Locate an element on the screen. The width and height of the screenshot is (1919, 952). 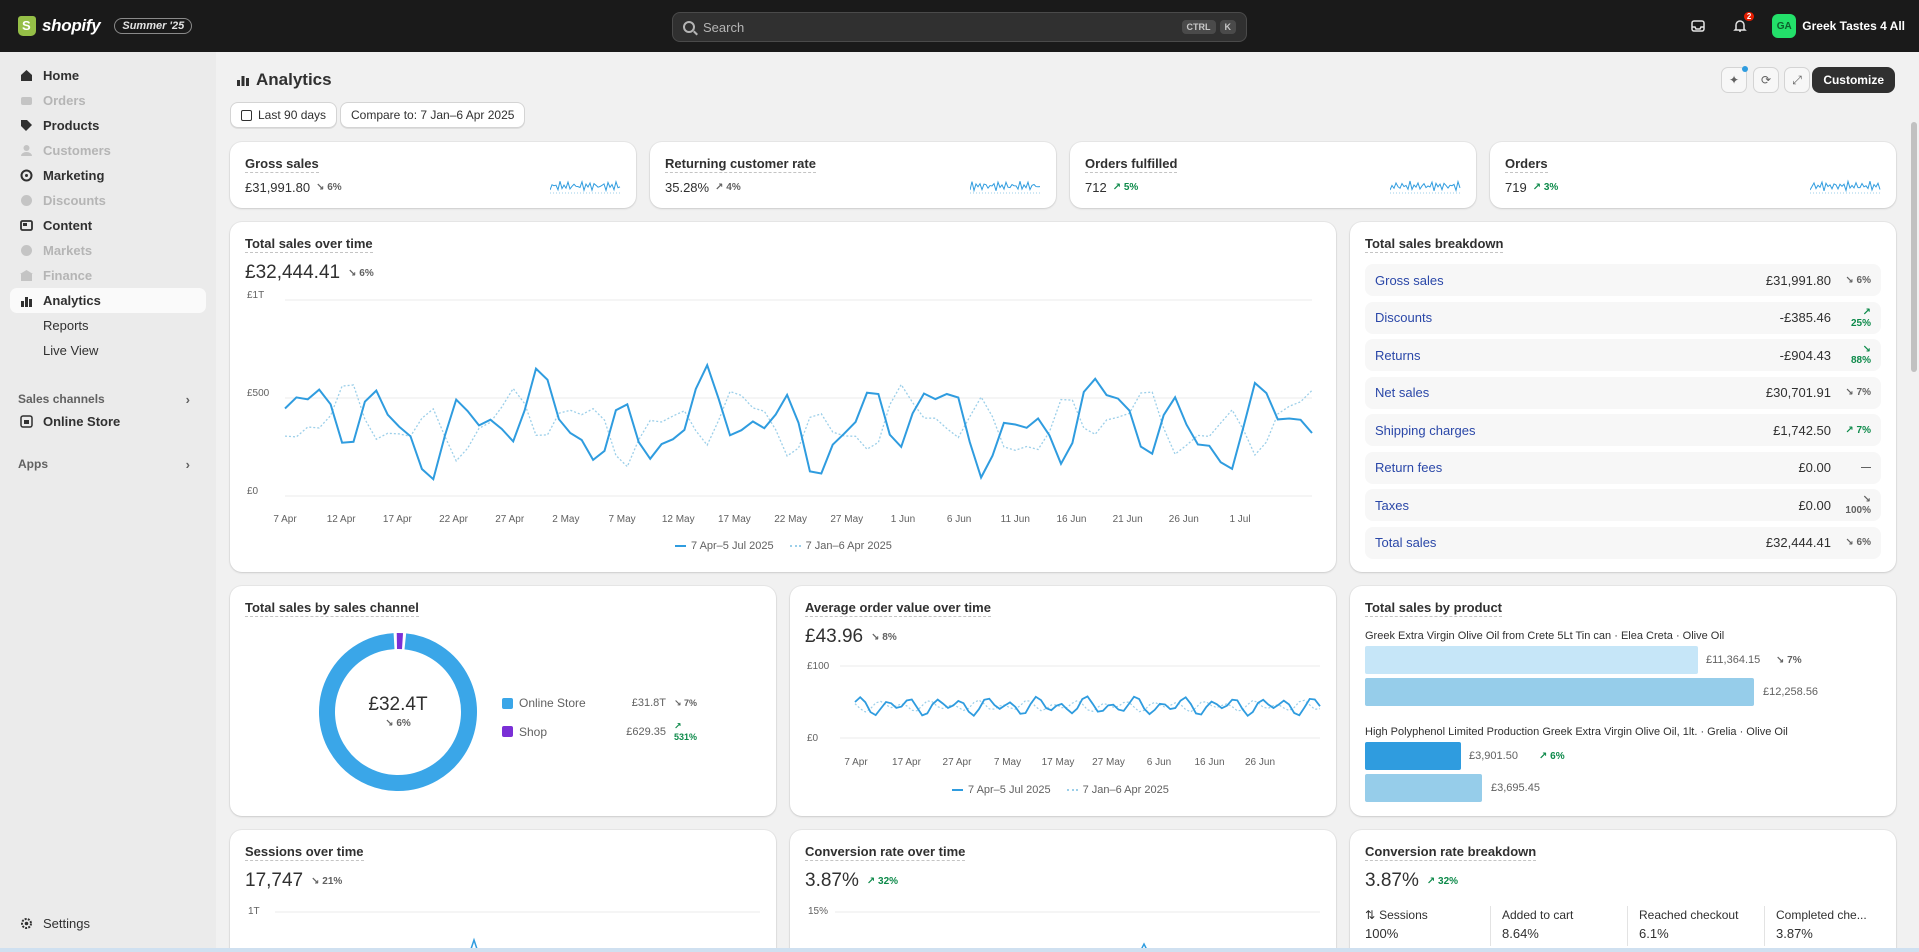
inbox-icon is located at coordinates (1698, 26).